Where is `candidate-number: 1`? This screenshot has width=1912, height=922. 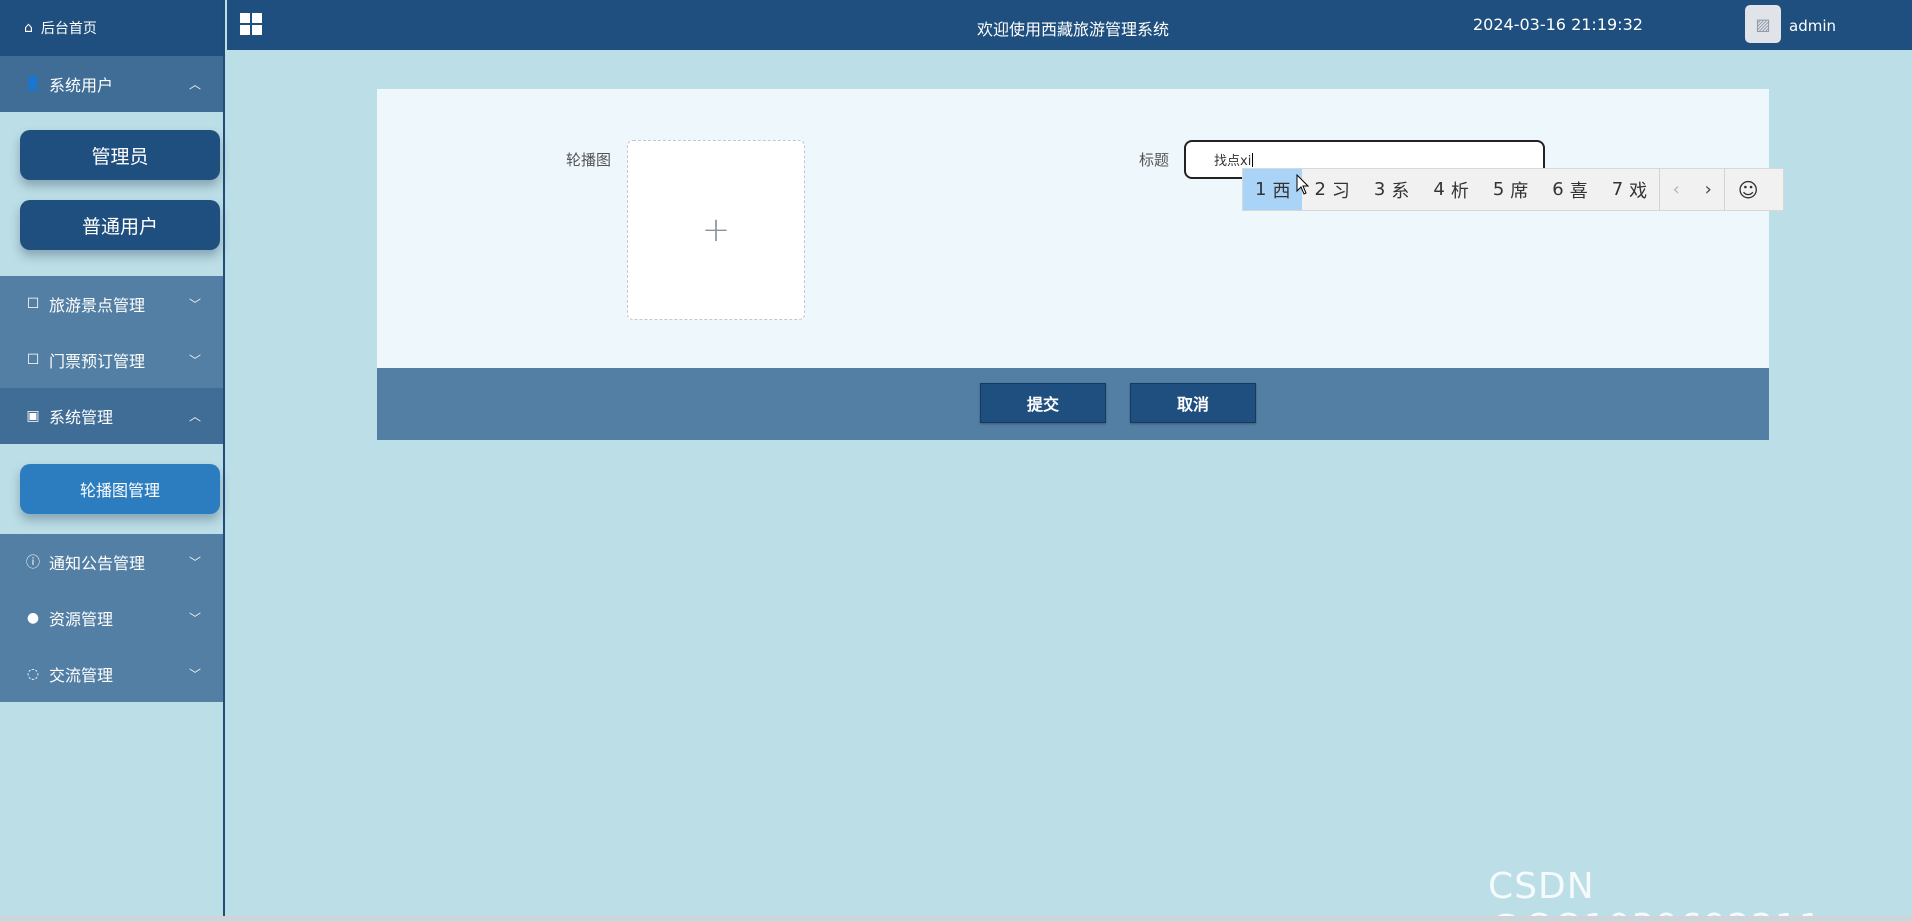 candidate-number: 1 is located at coordinates (1261, 189).